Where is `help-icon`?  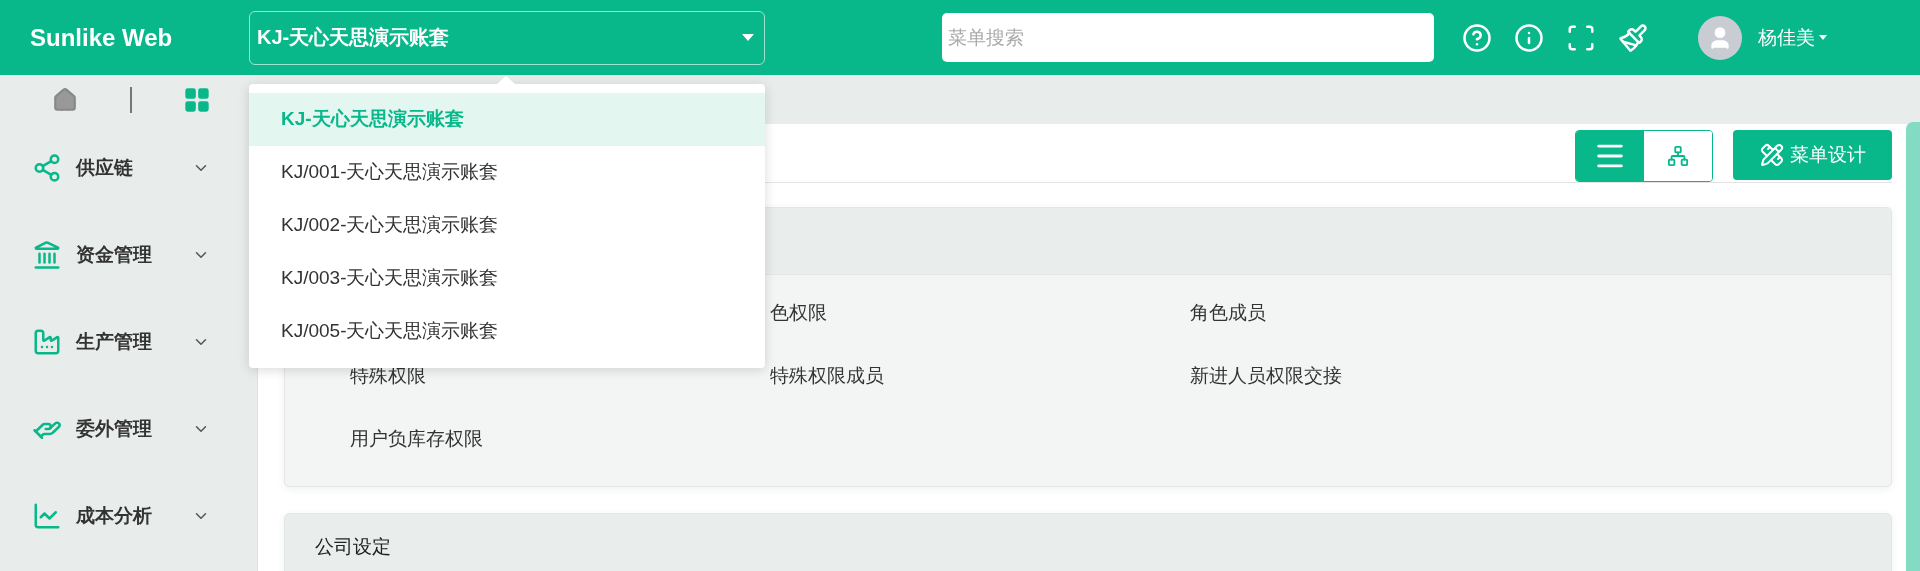
help-icon is located at coordinates (1477, 37).